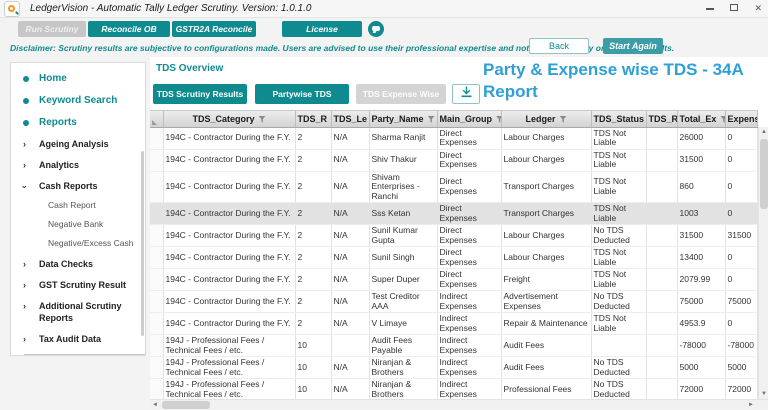 The image size is (768, 410). What do you see at coordinates (78, 79) in the screenshot?
I see `sidebar-item-home: Home` at bounding box center [78, 79].